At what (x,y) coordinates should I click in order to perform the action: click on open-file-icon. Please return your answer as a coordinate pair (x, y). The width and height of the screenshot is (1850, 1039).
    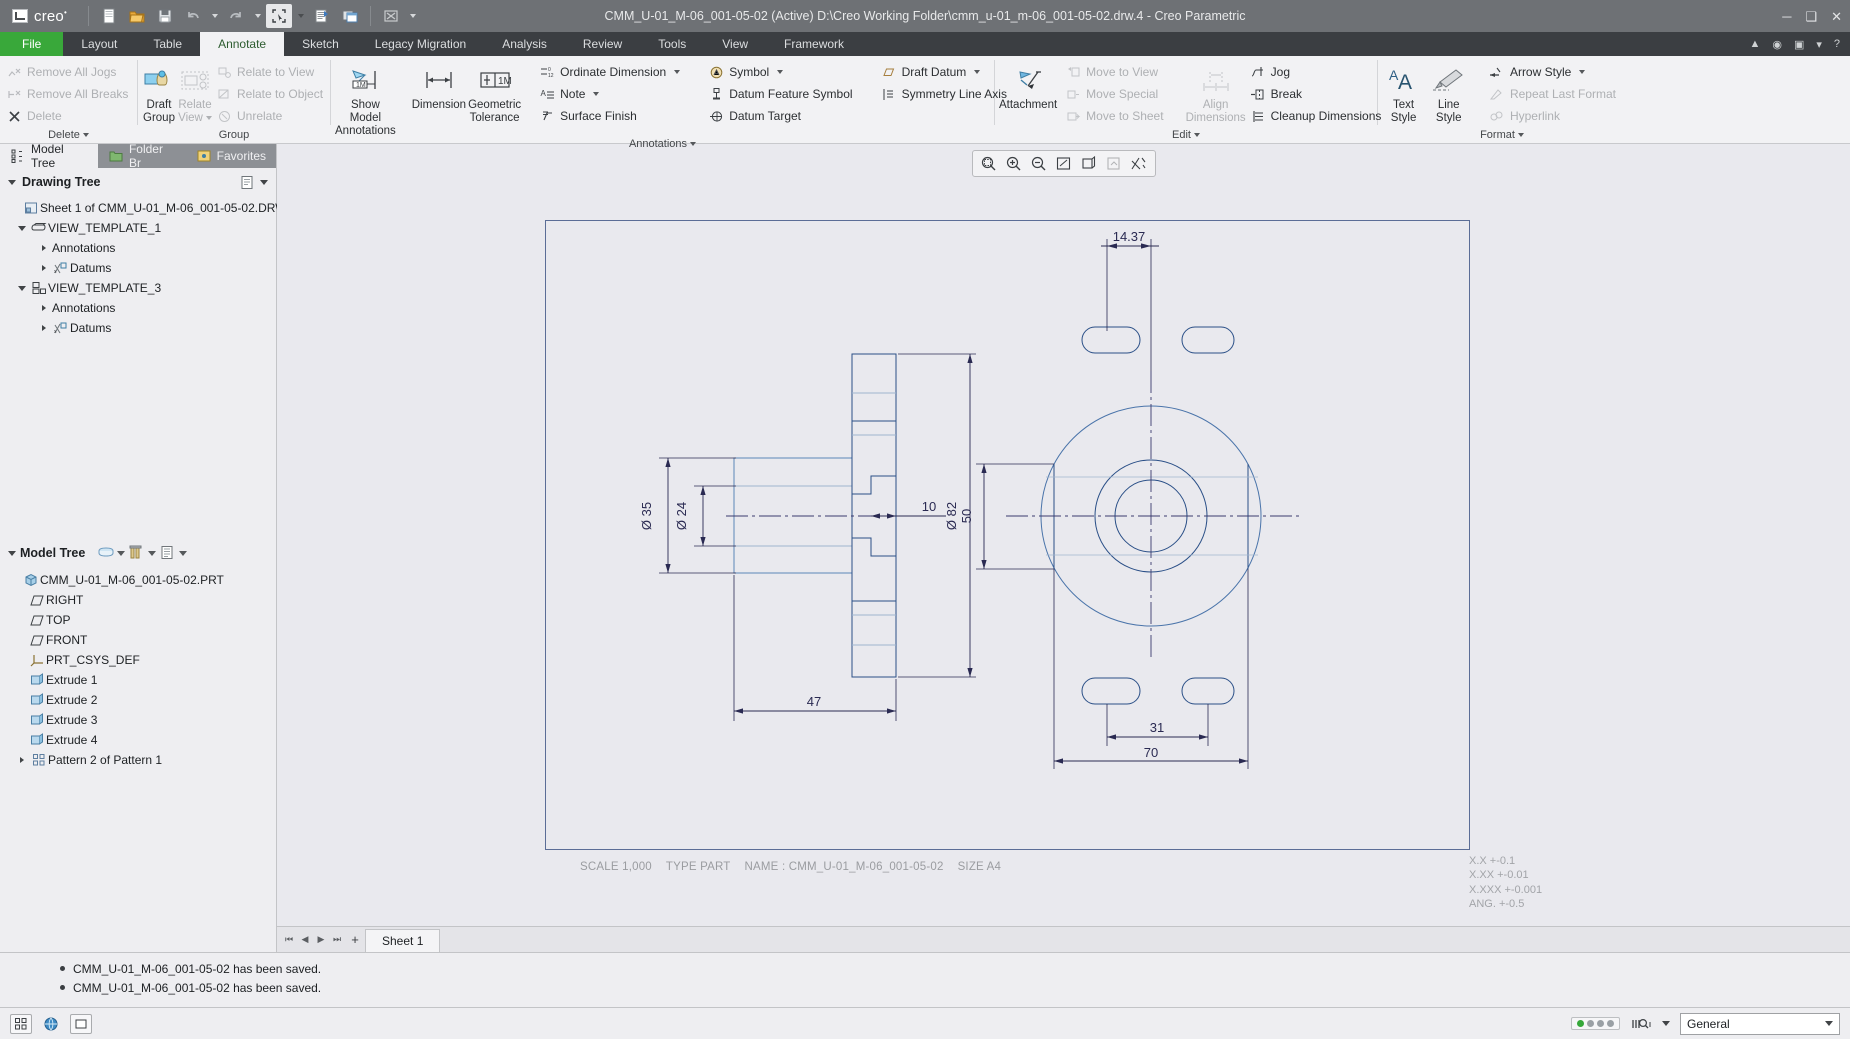
    Looking at the image, I should click on (137, 16).